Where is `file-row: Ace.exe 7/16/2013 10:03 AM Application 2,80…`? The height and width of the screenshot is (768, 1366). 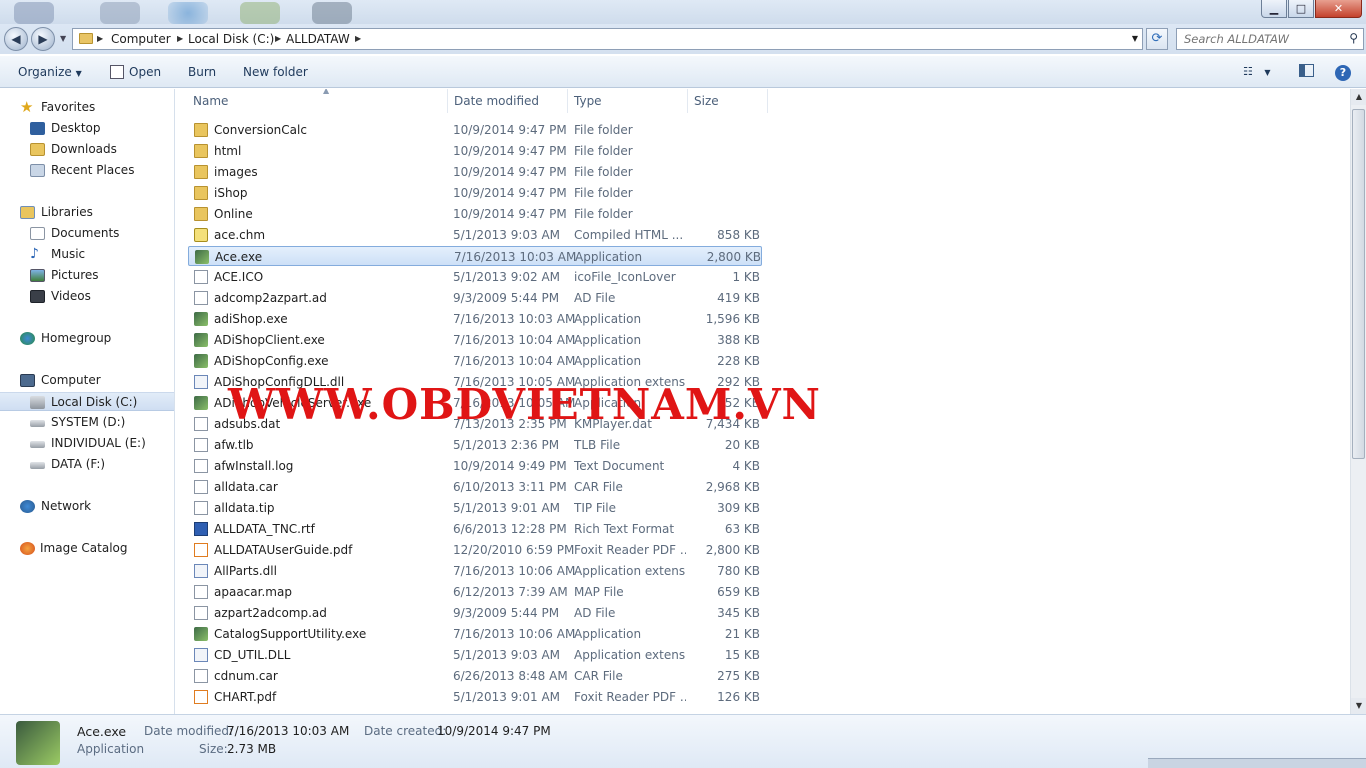
file-row: Ace.exe 7/16/2013 10:03 AM Application 2,80… is located at coordinates (475, 256).